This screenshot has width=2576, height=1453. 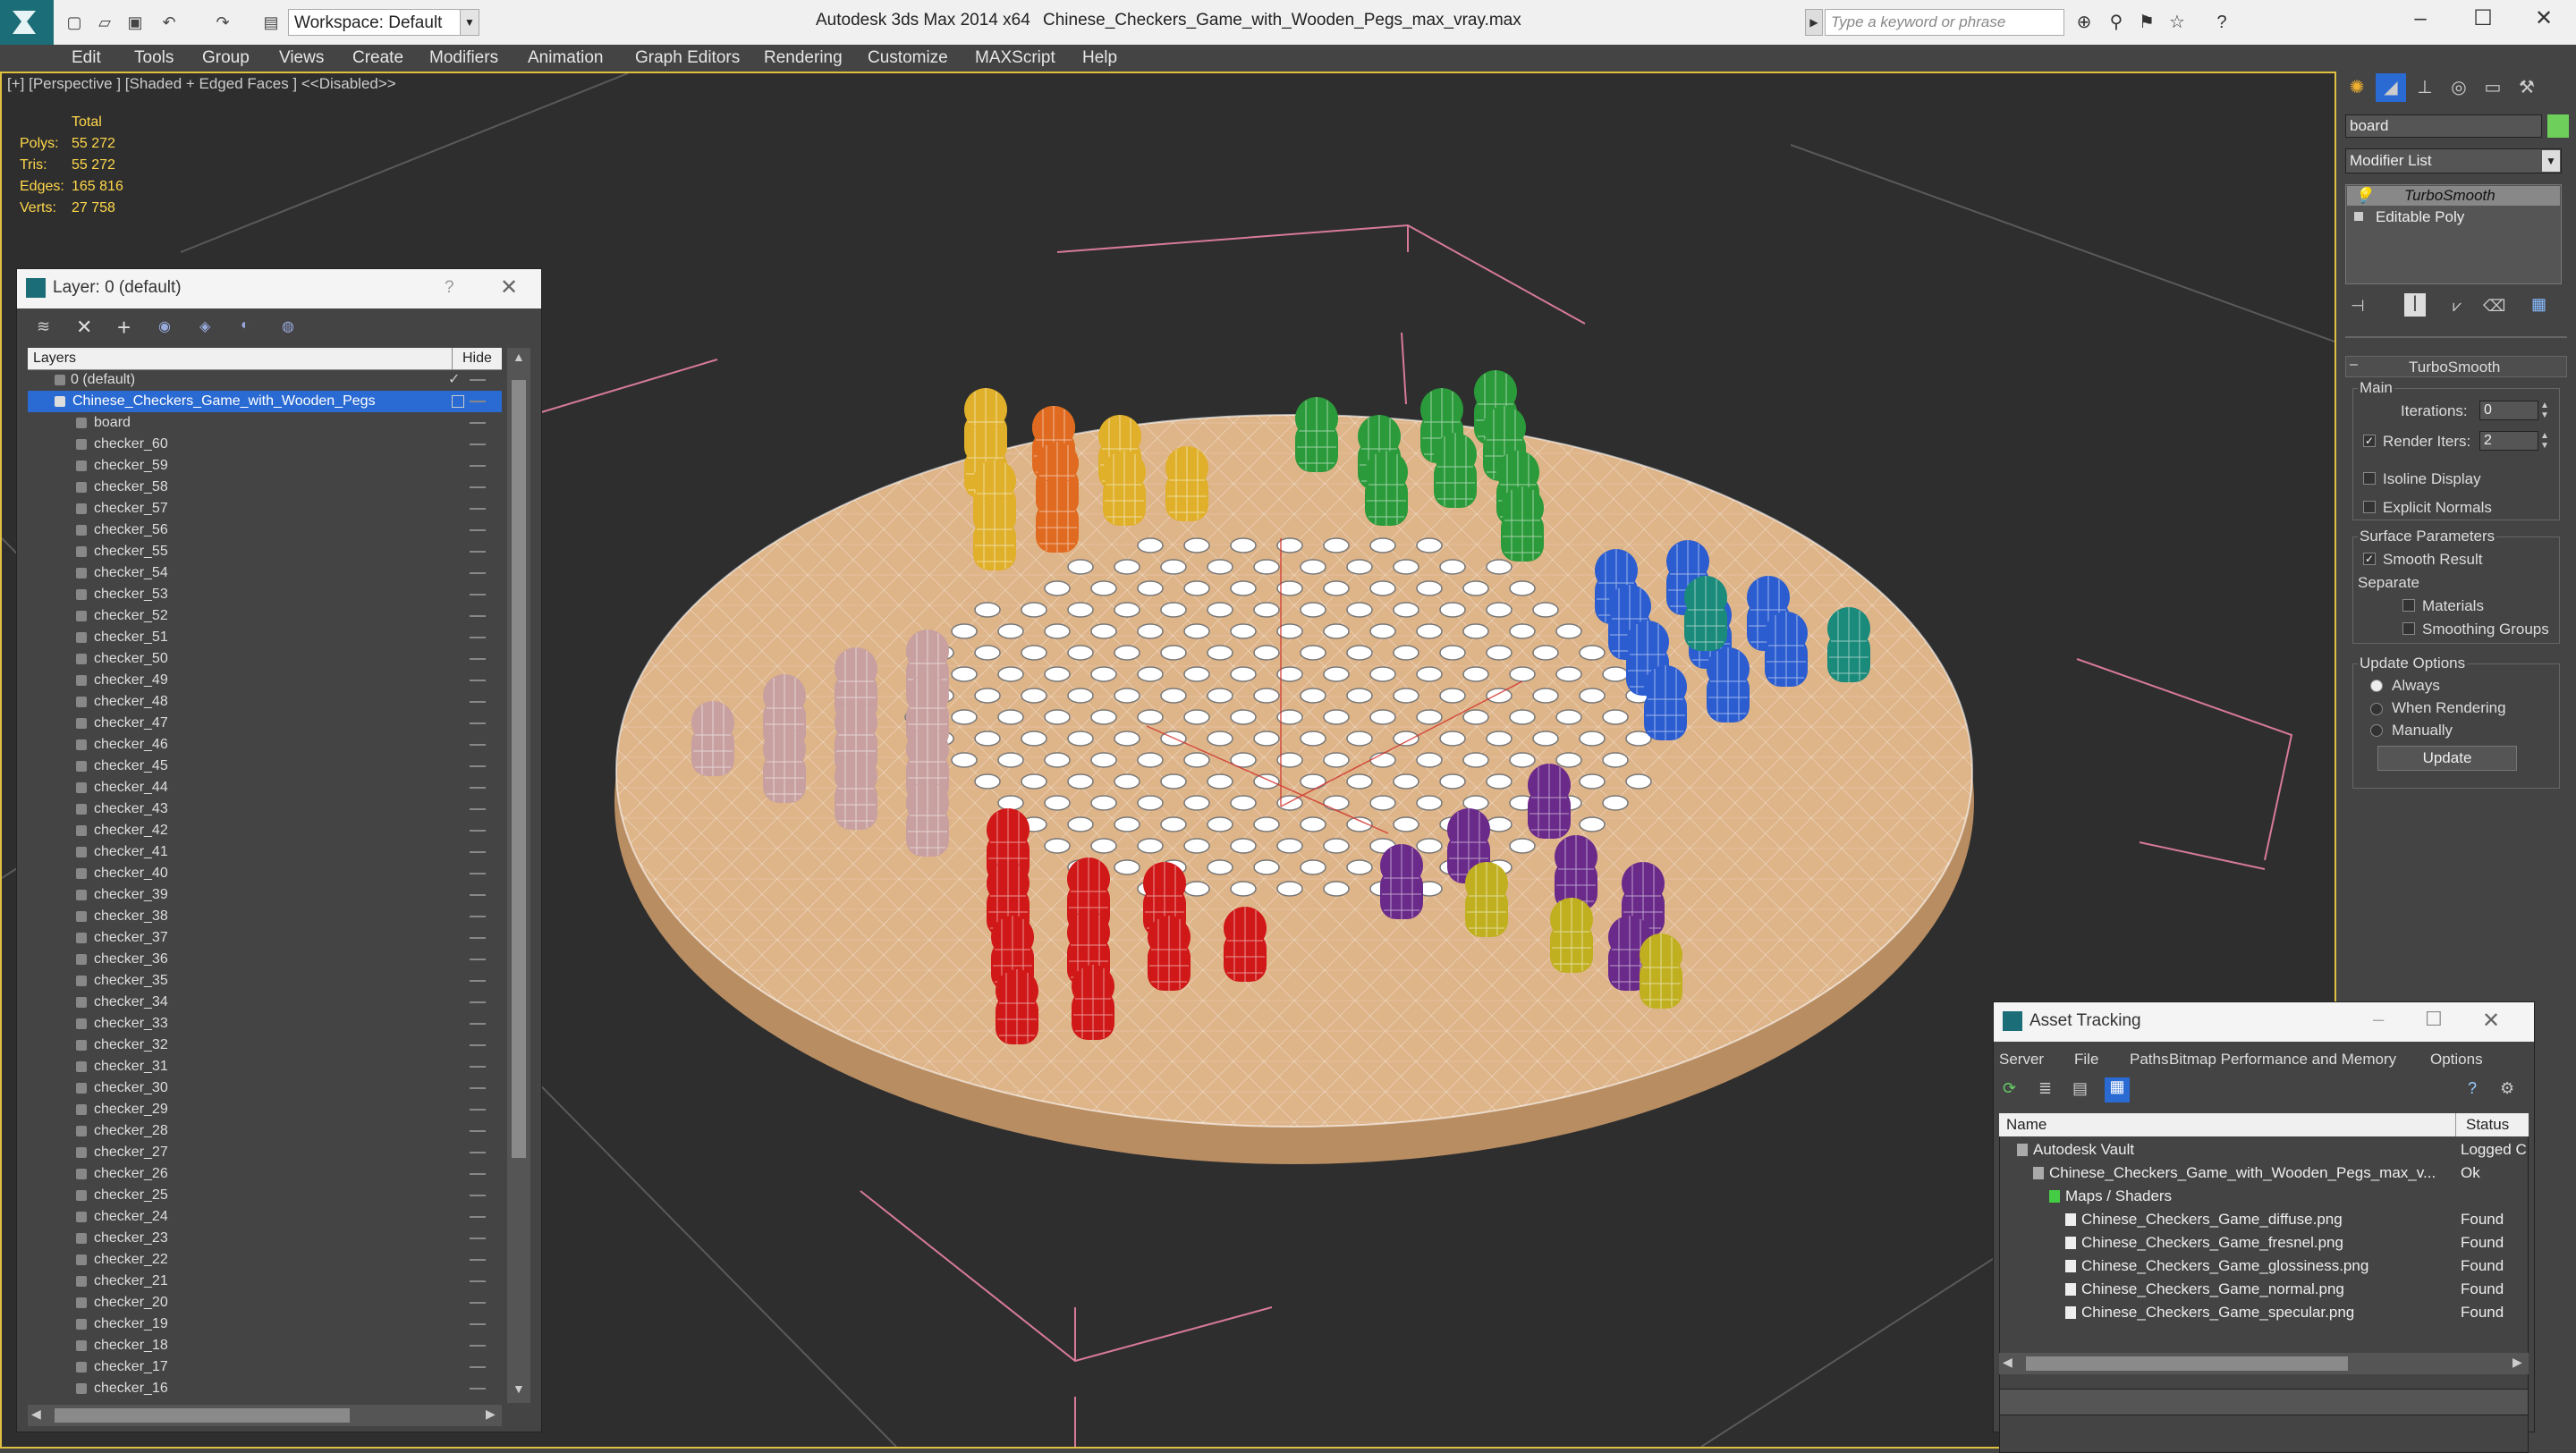 What do you see at coordinates (2443, 126) in the screenshot?
I see `object-name-field: board` at bounding box center [2443, 126].